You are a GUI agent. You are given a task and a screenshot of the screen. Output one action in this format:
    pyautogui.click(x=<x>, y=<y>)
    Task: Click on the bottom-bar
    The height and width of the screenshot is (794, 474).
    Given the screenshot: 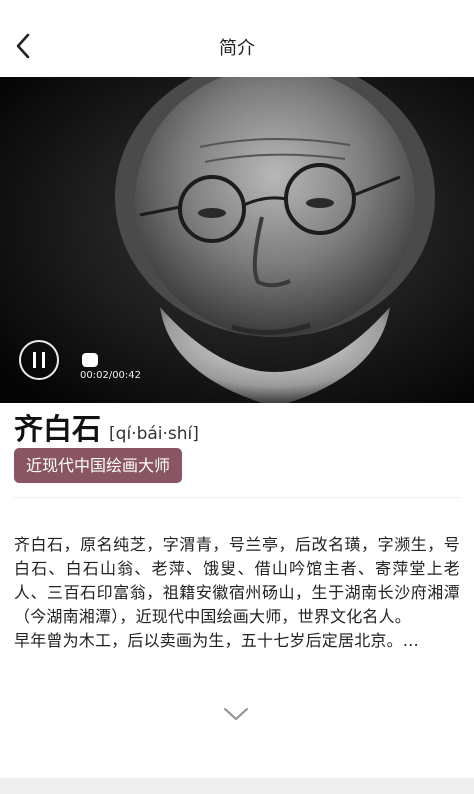 What is the action you would take?
    pyautogui.click(x=237, y=786)
    